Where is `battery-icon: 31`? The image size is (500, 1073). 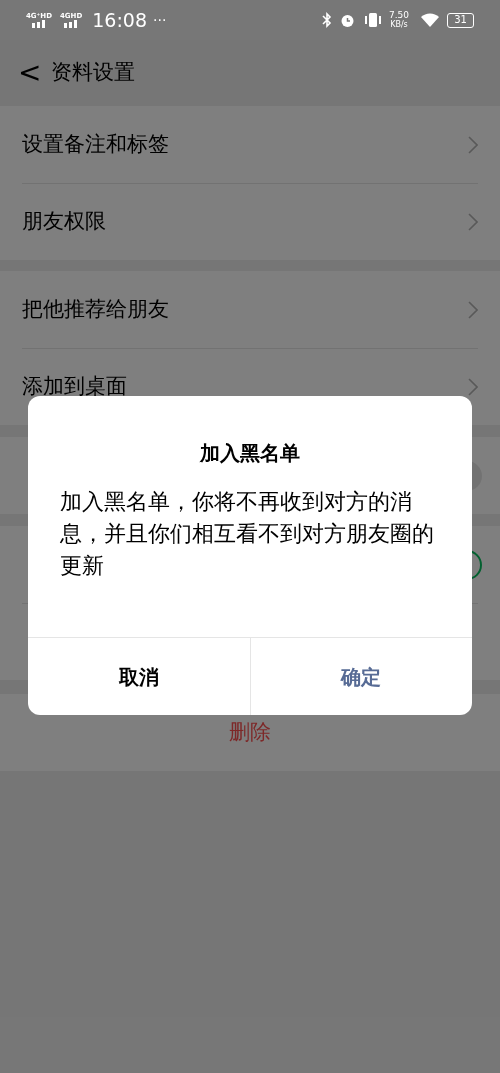 battery-icon: 31 is located at coordinates (460, 20).